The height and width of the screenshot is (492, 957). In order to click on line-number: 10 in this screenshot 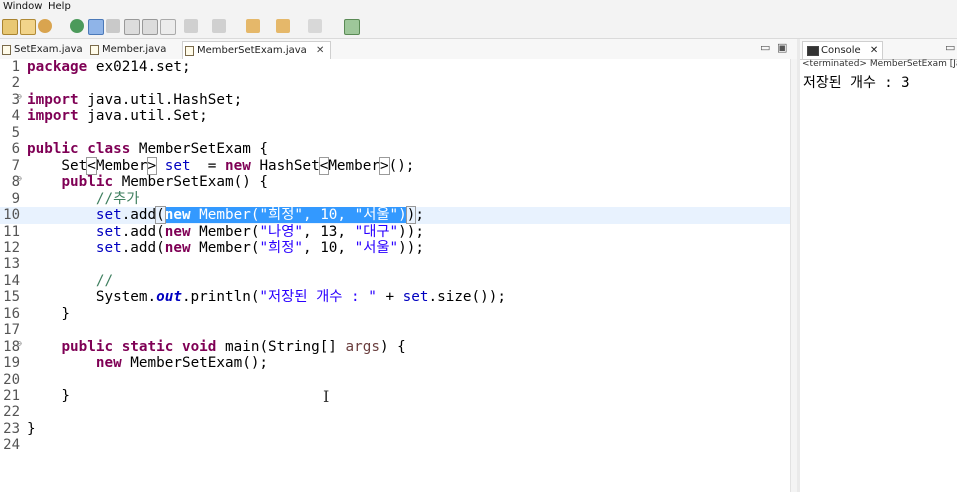, I will do `click(11, 215)`.